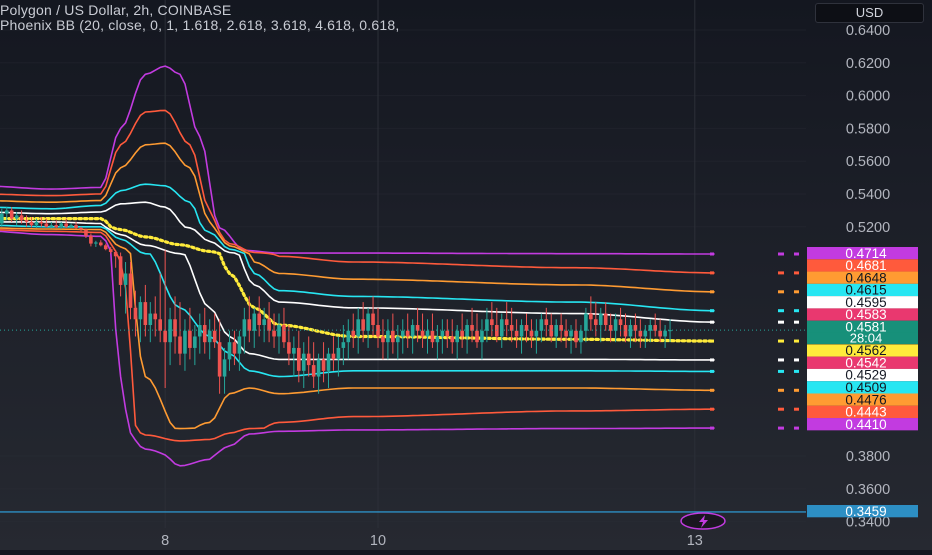  I want to click on price-label: 0.3459, so click(862, 511).